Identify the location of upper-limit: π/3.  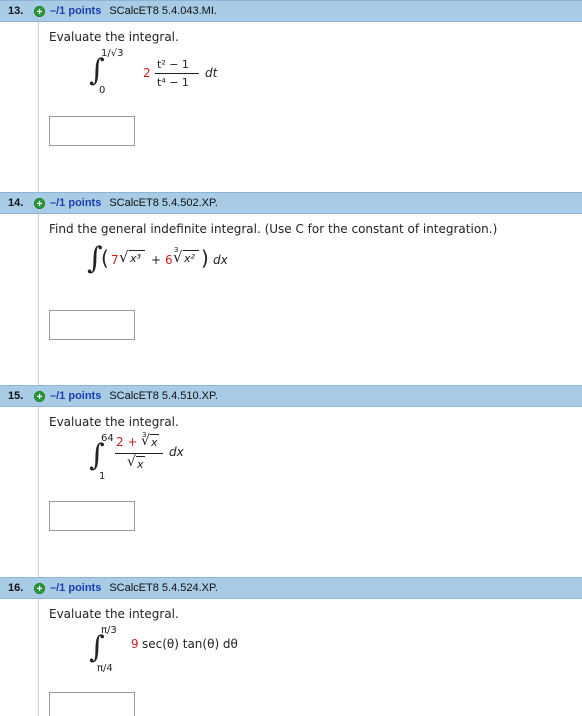
(109, 630).